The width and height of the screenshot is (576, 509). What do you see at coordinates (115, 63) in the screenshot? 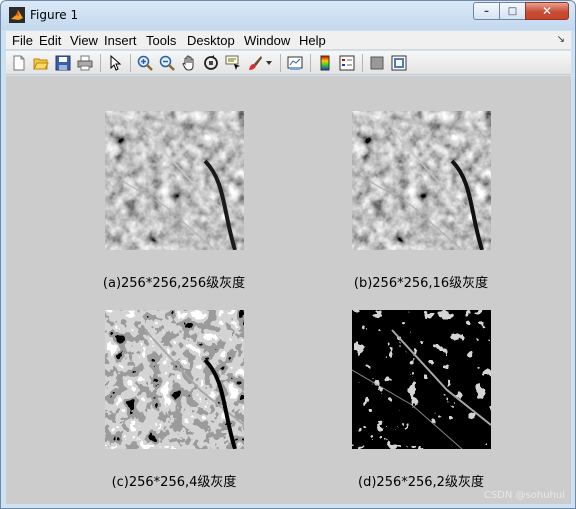
I see `edit-plot-icon` at bounding box center [115, 63].